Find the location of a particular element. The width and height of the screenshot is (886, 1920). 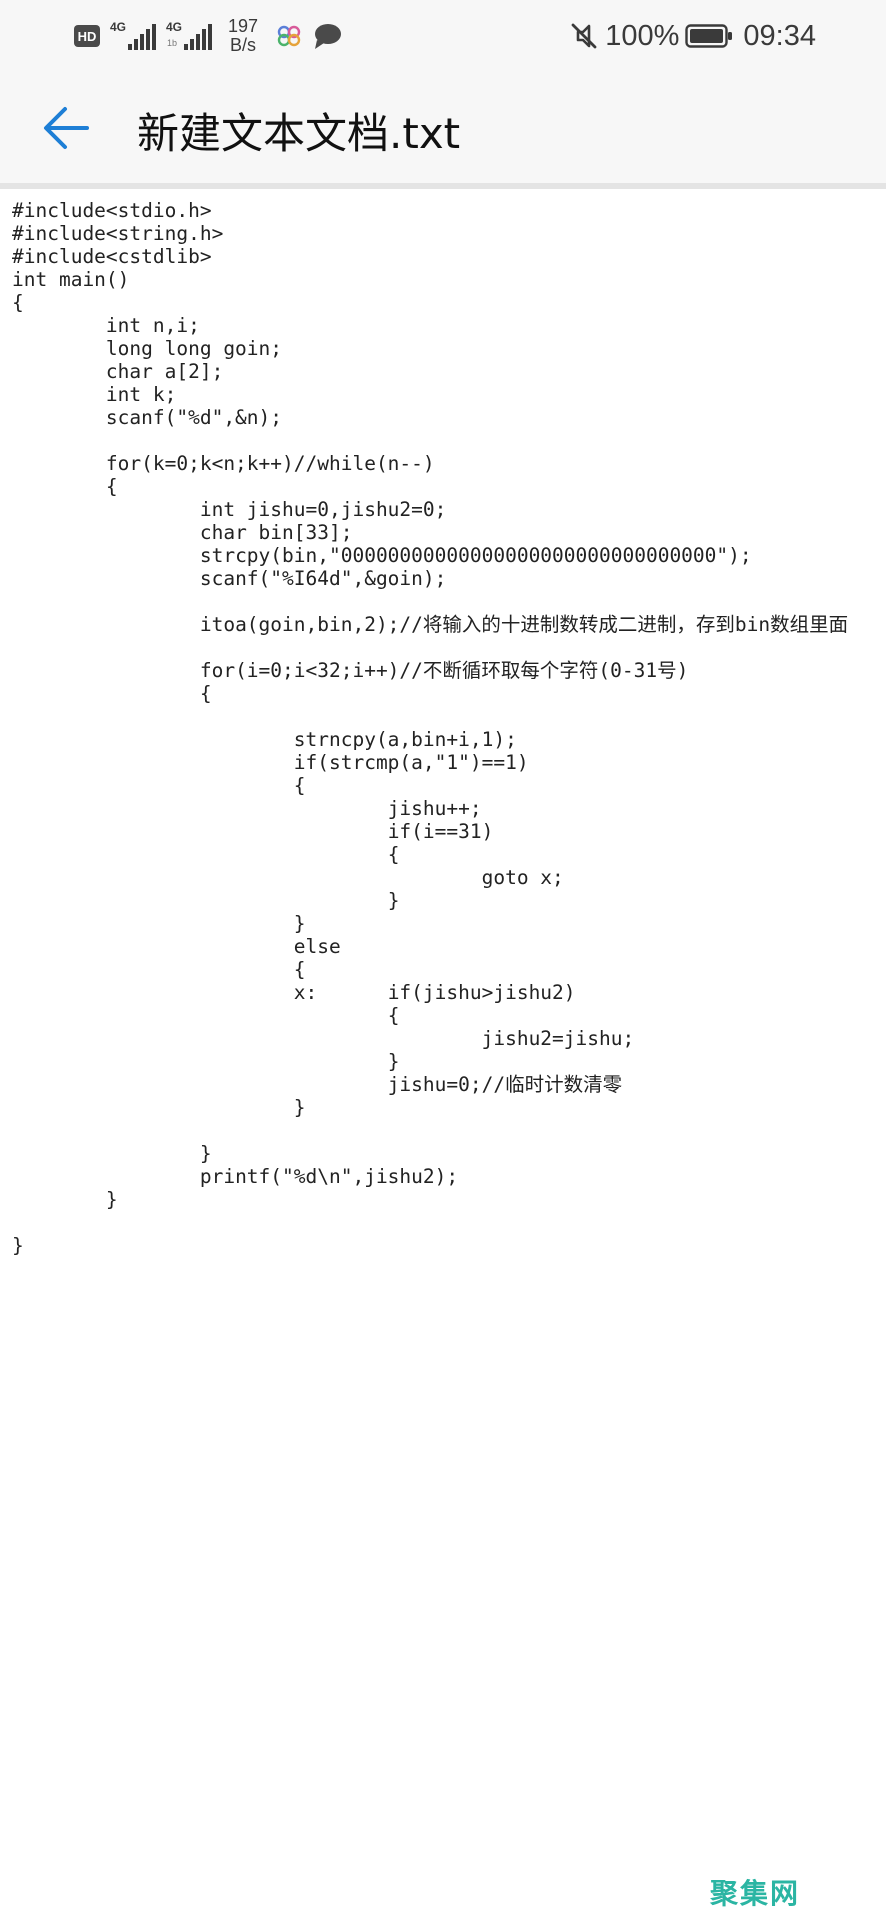

text-line: jishu=0;//临时计数清零 is located at coordinates (317, 1084).